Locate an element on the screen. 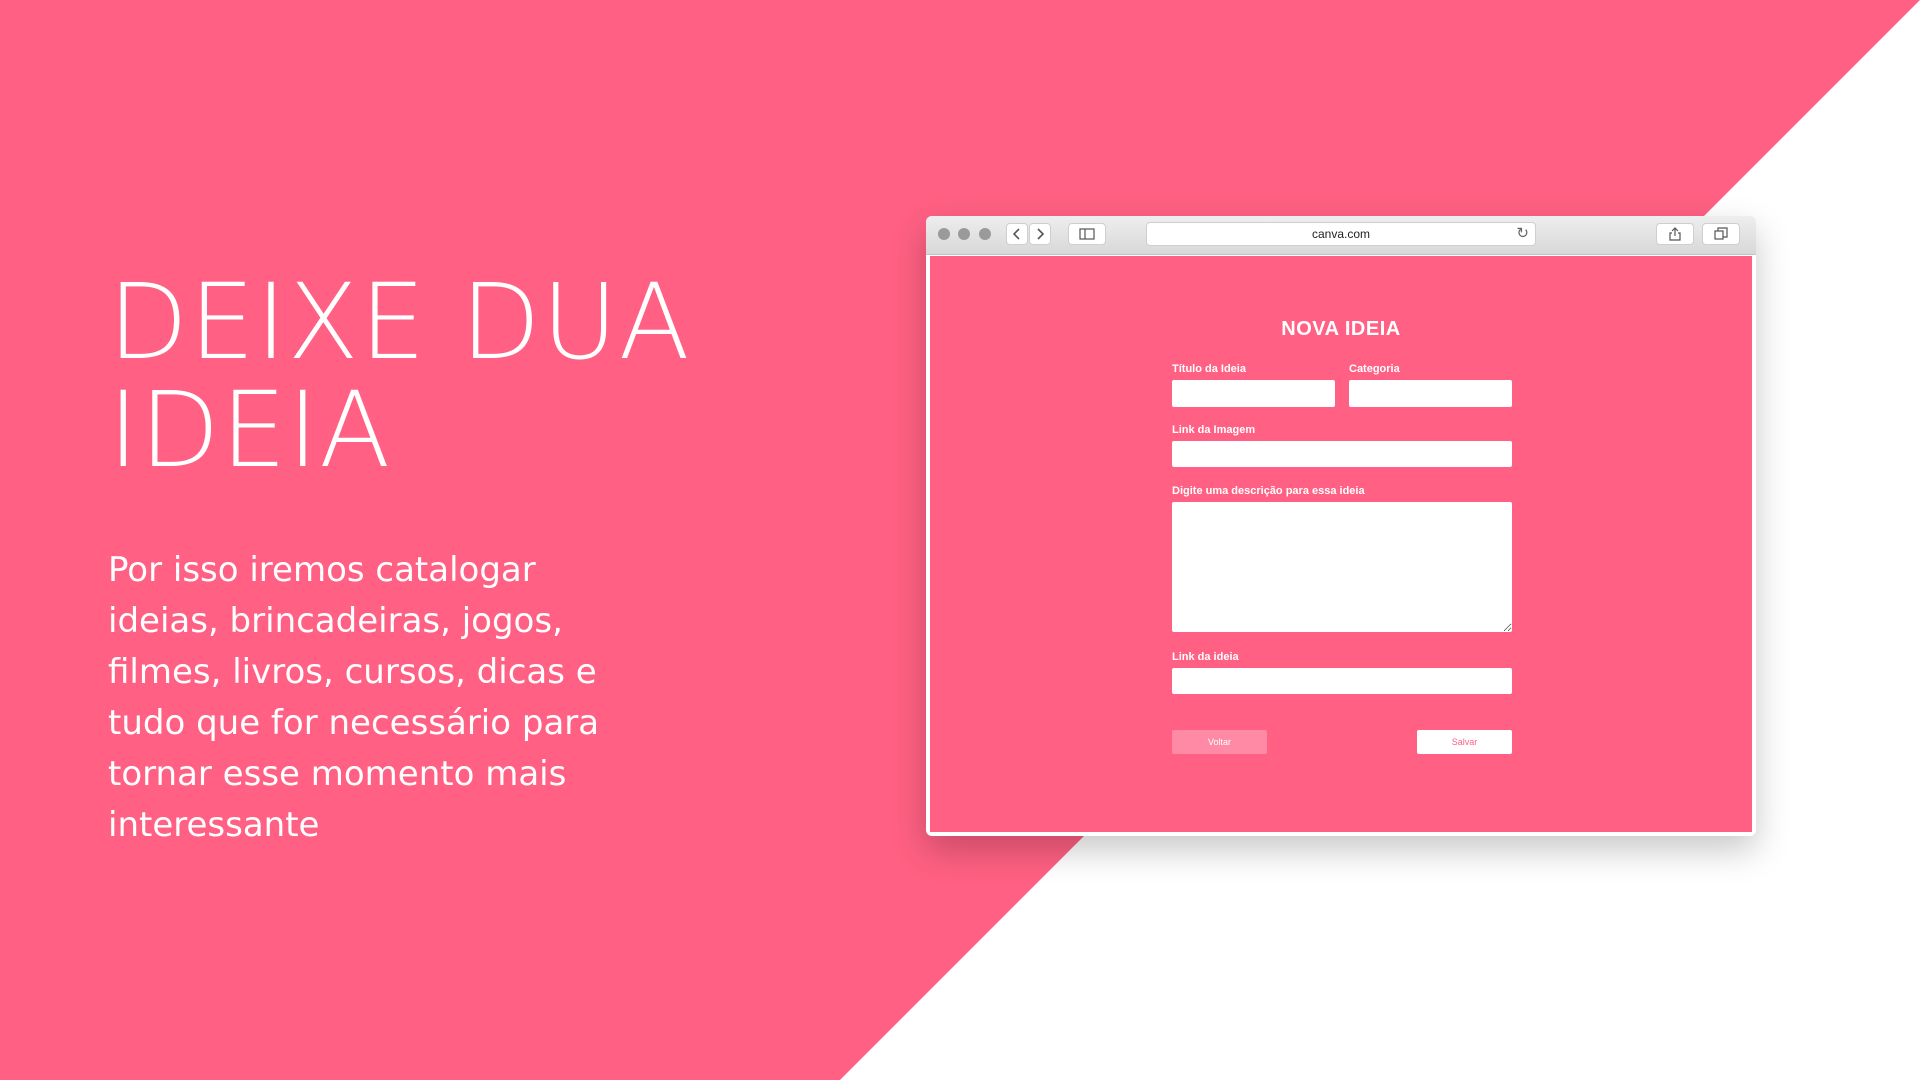  body-line: ideias, brincadeiras, jogos, is located at coordinates (335, 621).